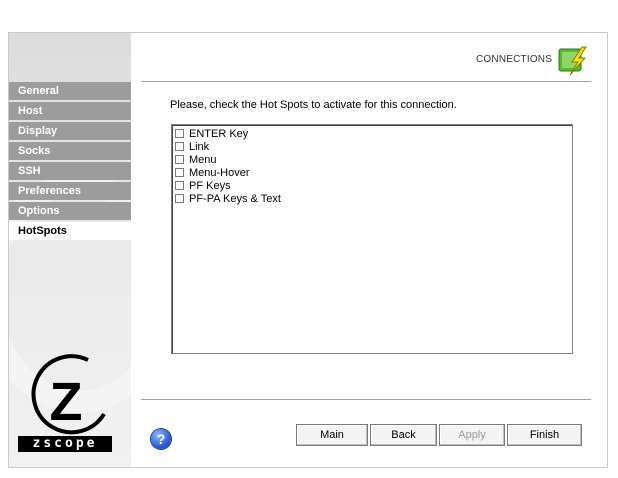  I want to click on hotspot-option-pf-pa-keys-text: PF-PA Keys & Text, so click(373, 198).